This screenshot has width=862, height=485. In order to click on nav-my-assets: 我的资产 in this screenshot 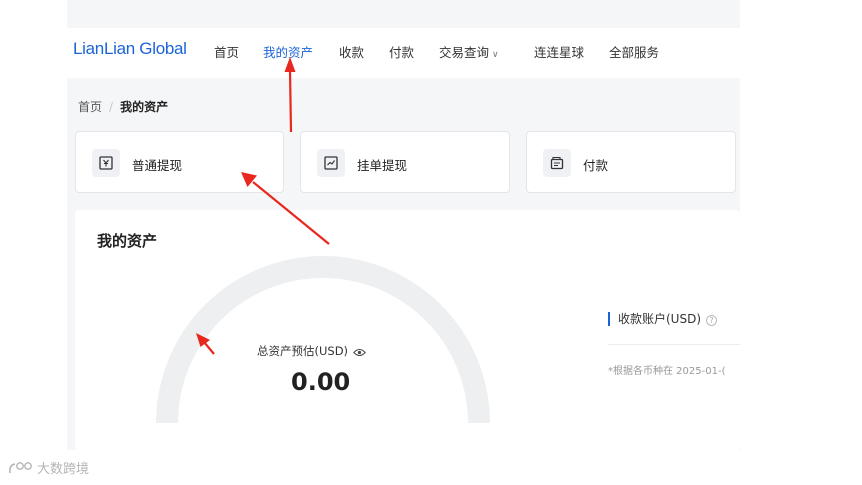, I will do `click(288, 51)`.